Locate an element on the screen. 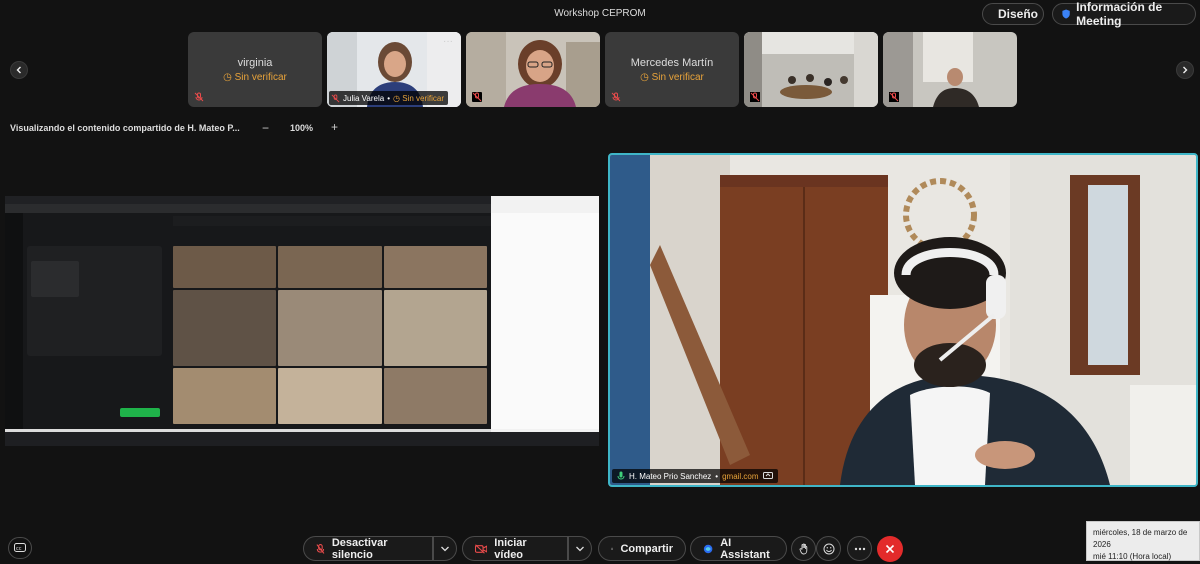  ai-assistant-icon is located at coordinates (708, 548).